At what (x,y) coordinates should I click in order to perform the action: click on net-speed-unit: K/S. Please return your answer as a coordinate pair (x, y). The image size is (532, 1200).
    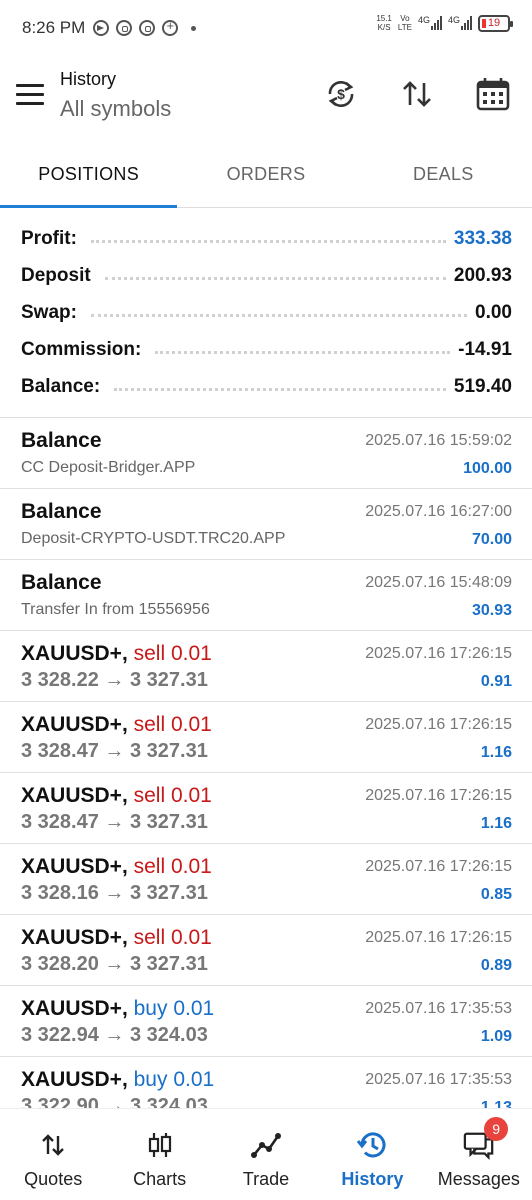
    Looking at the image, I should click on (384, 27).